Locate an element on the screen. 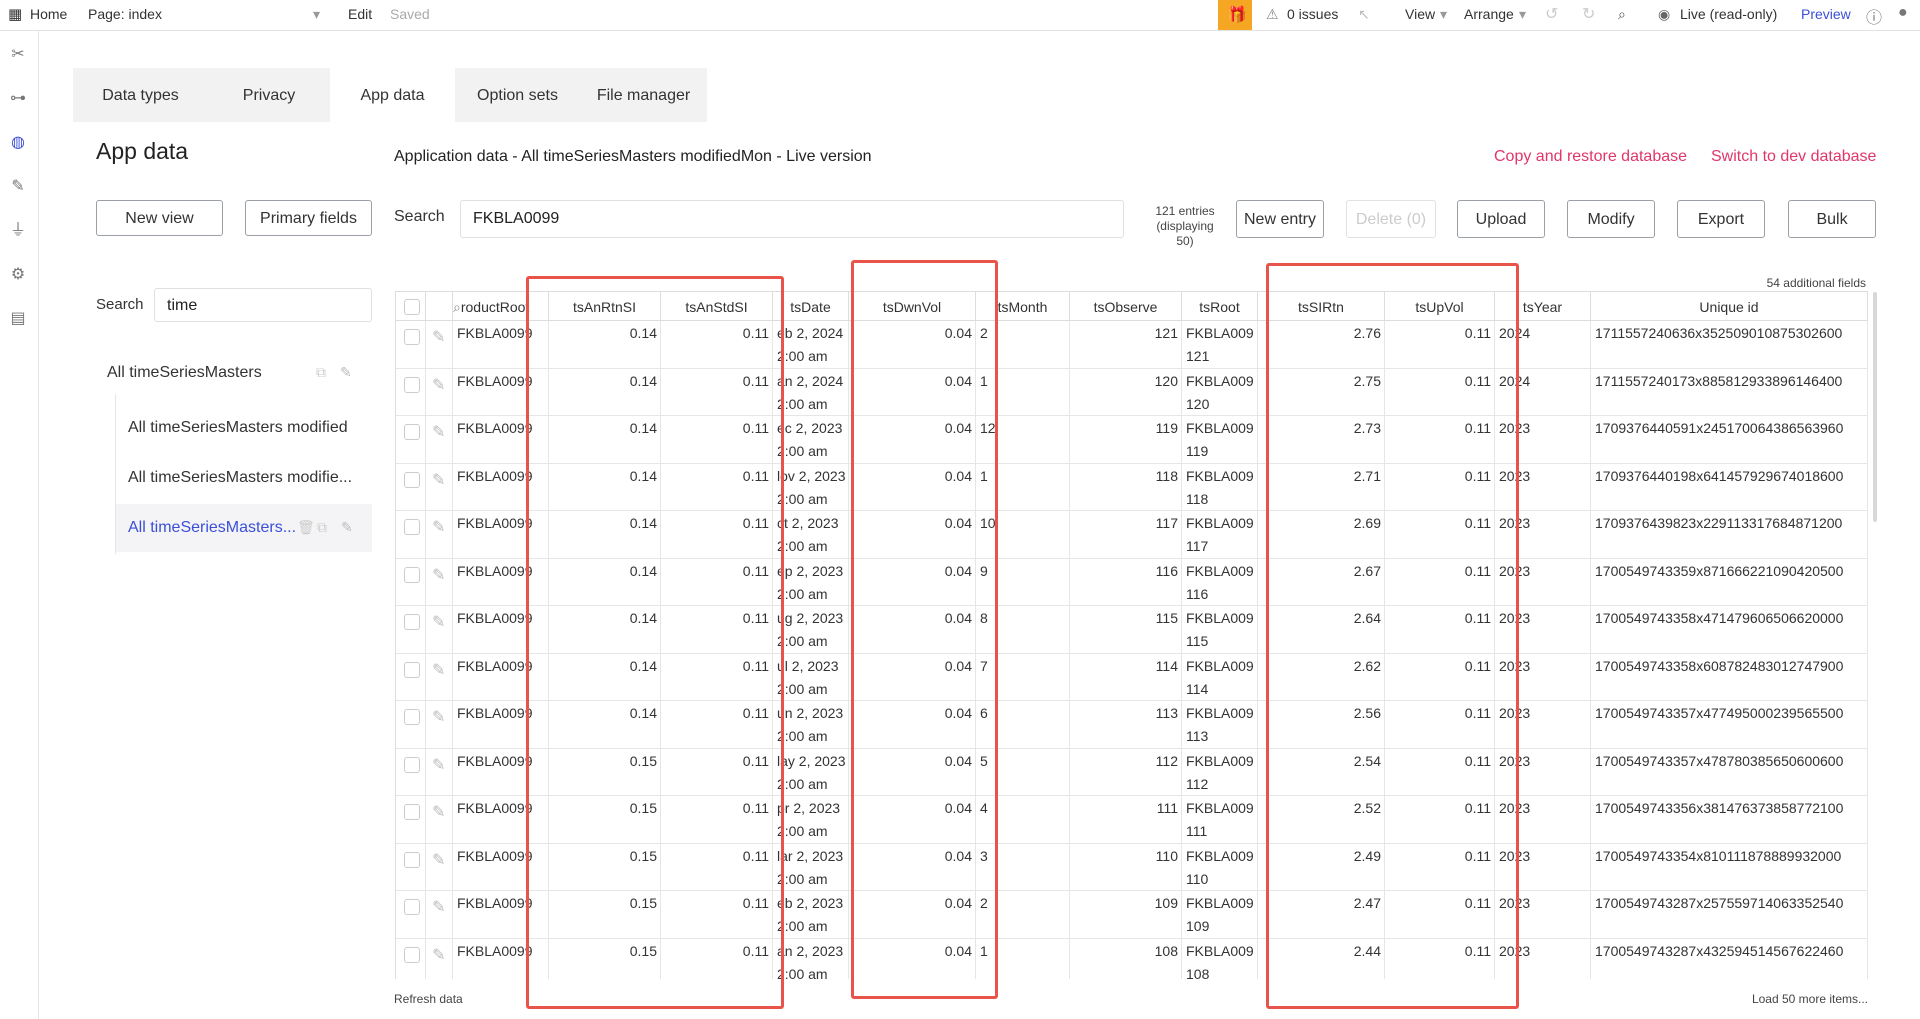  column-header: tsYear is located at coordinates (1543, 306).